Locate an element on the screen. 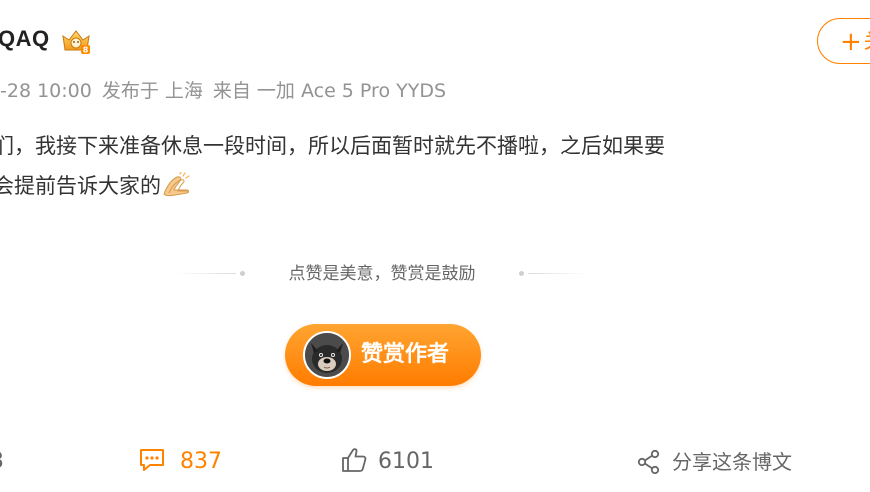 The image size is (870, 492). divider-right-line is located at coordinates (558, 273).